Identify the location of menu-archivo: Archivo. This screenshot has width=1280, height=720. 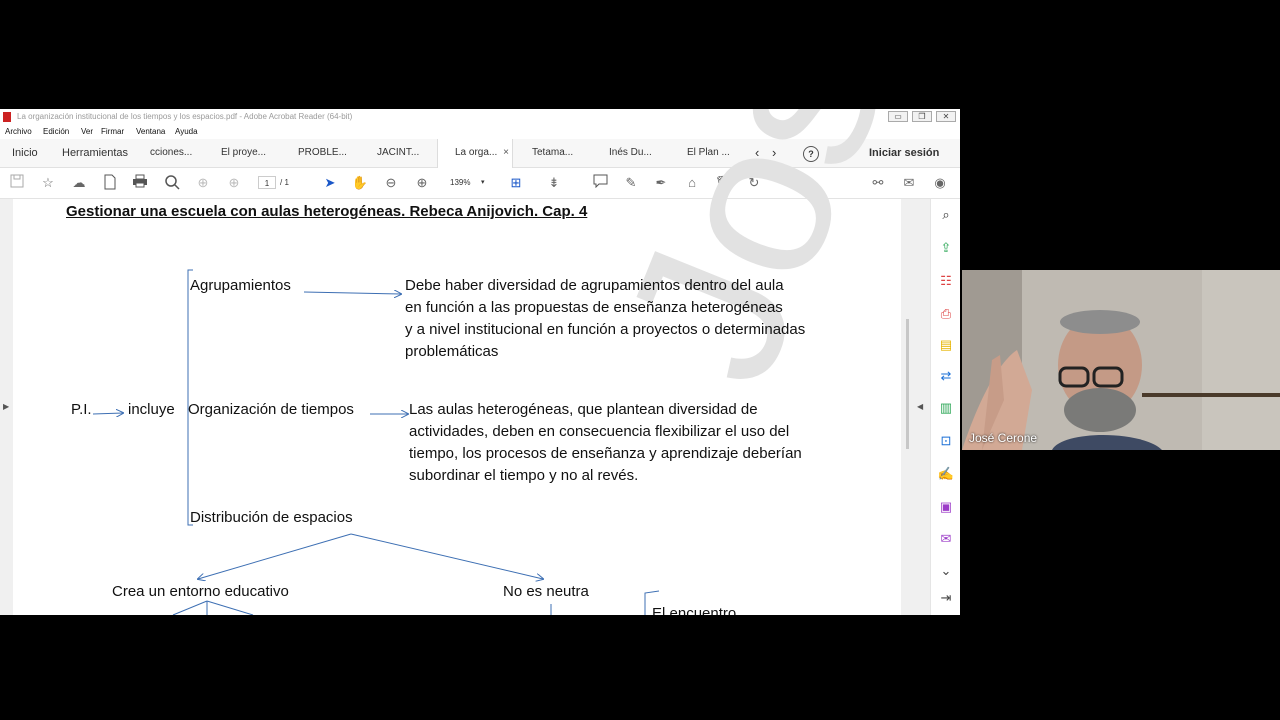
(18, 131).